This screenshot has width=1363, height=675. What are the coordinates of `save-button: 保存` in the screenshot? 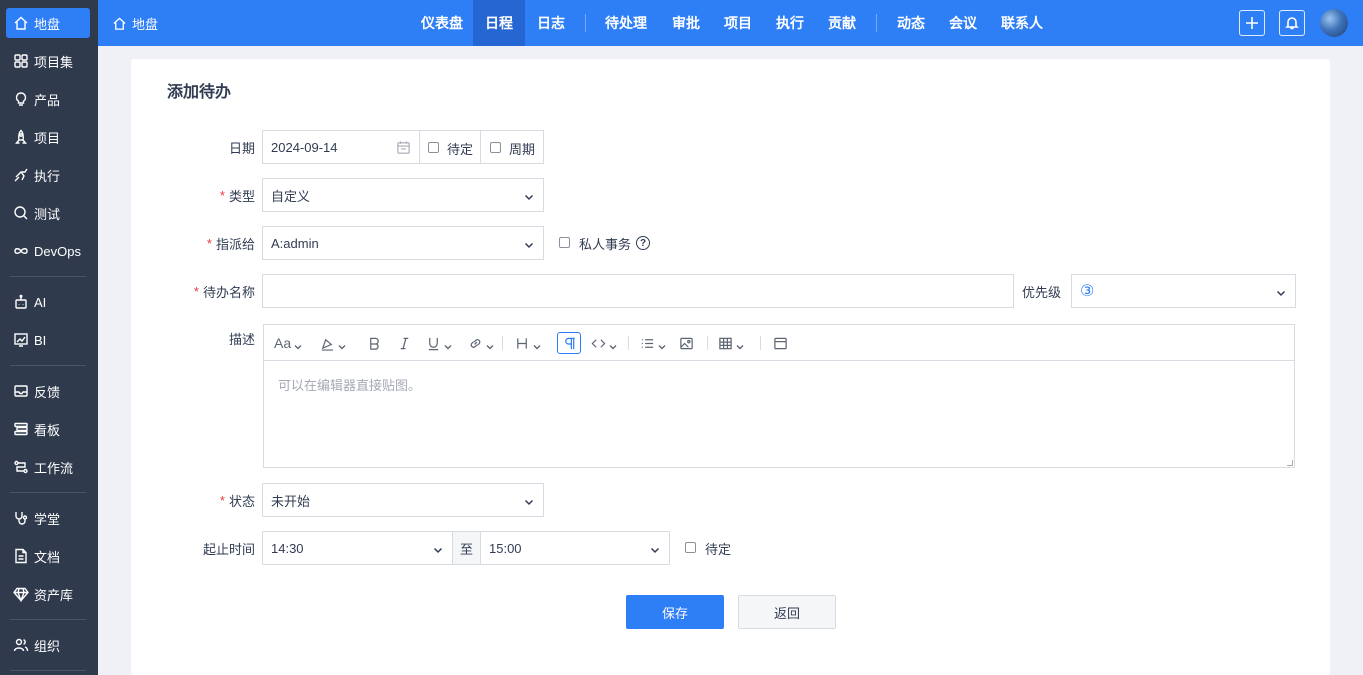 It's located at (675, 612).